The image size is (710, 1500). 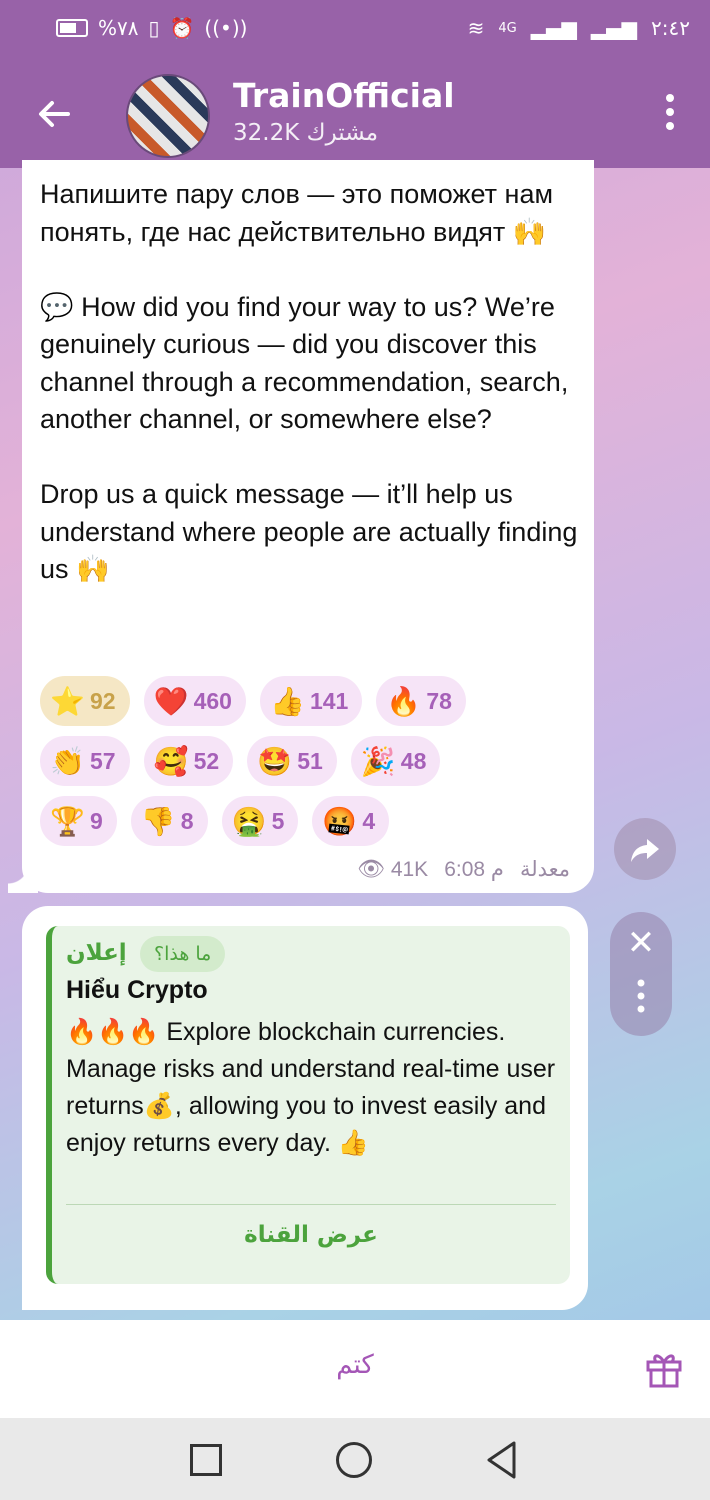 I want to click on fire-icon: 🔥, so click(x=404, y=701).